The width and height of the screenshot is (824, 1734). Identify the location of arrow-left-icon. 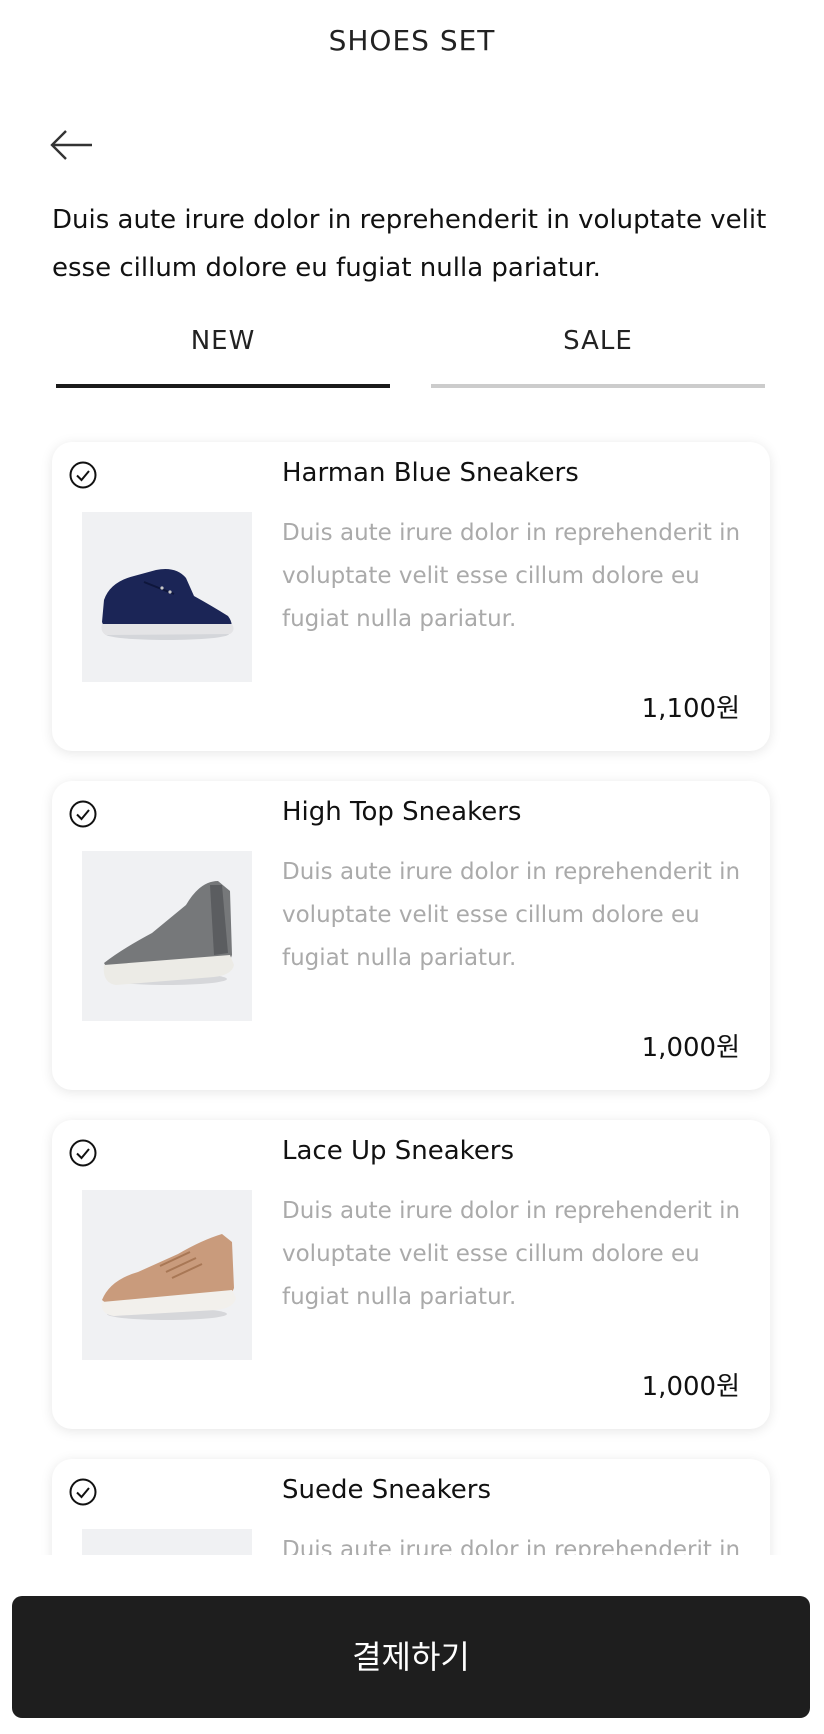
(71, 145).